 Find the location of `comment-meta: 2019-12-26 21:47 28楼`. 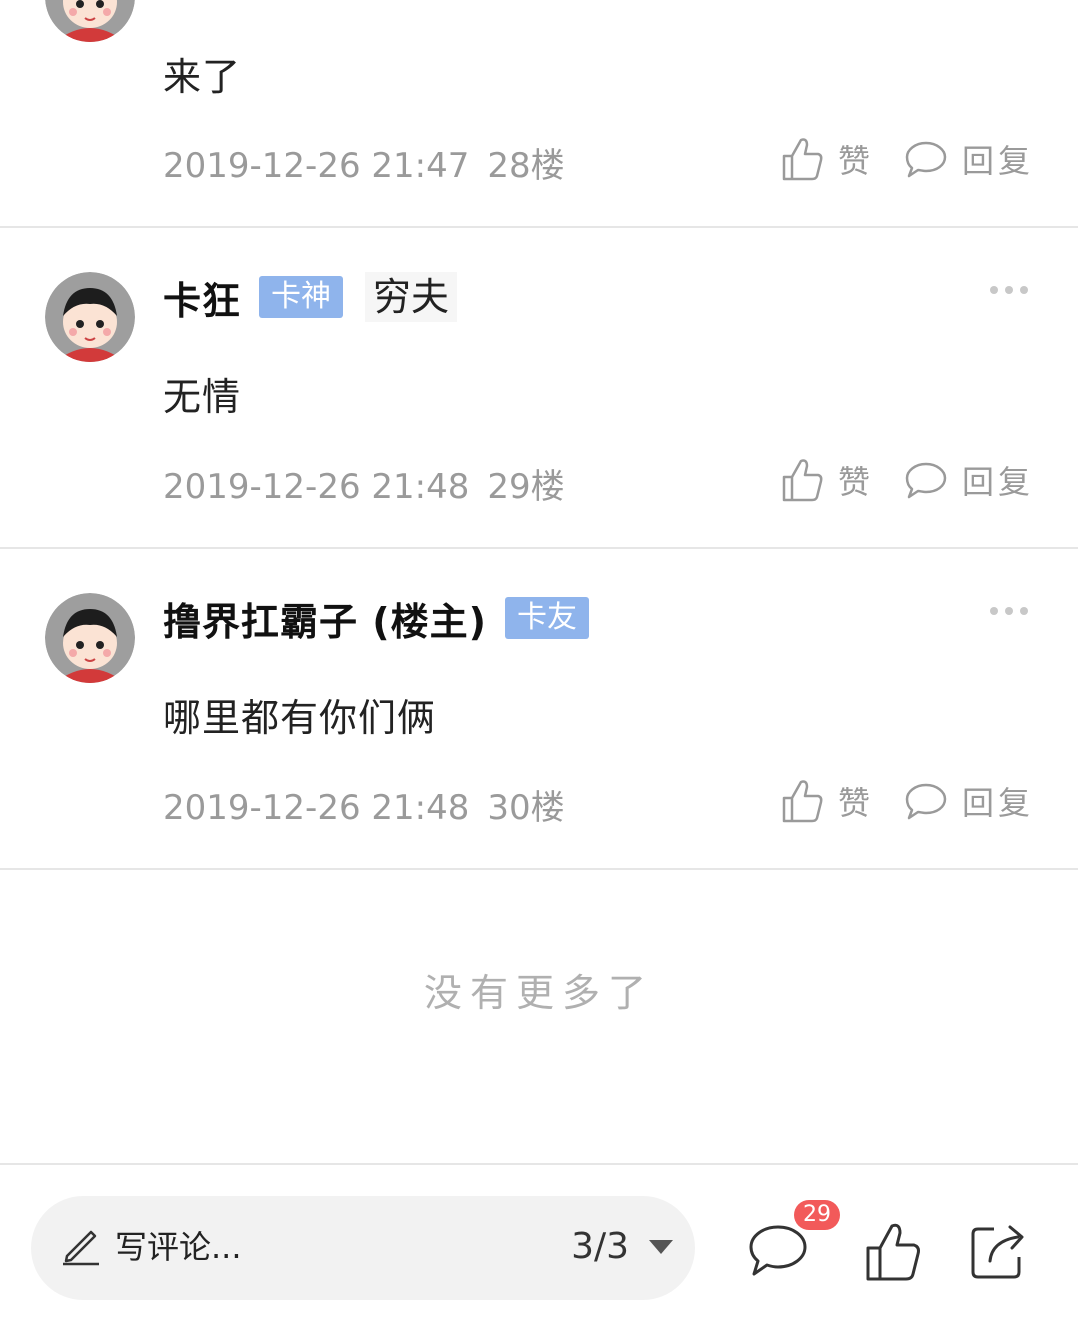

comment-meta: 2019-12-26 21:47 28楼 is located at coordinates (364, 162).